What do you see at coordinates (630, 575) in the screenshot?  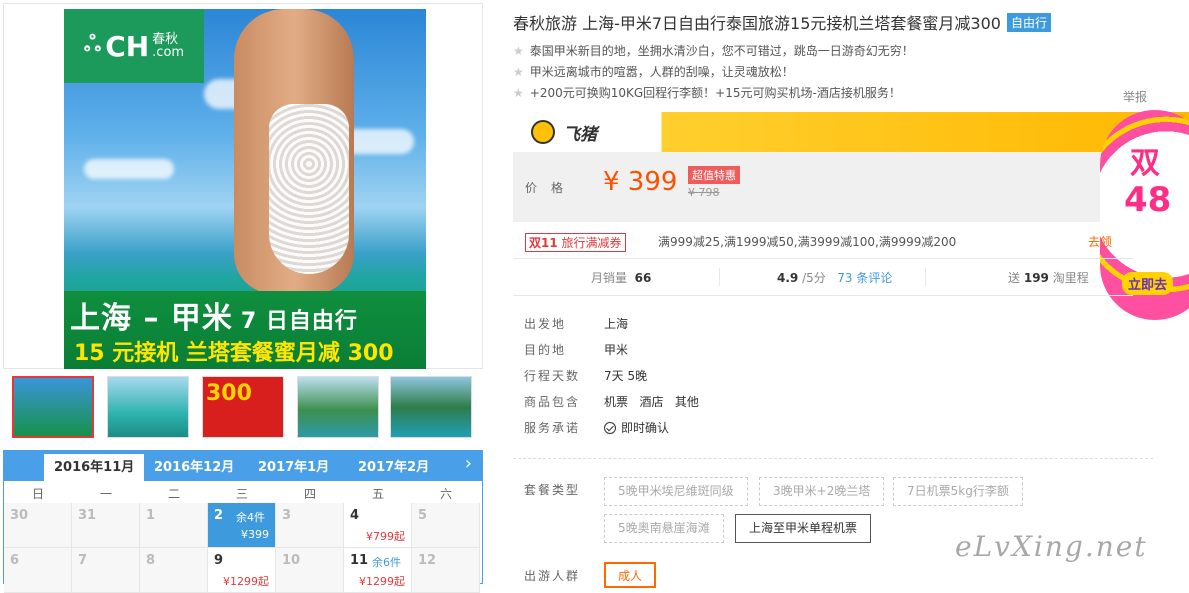 I see `traveler-option-adult: 成人` at bounding box center [630, 575].